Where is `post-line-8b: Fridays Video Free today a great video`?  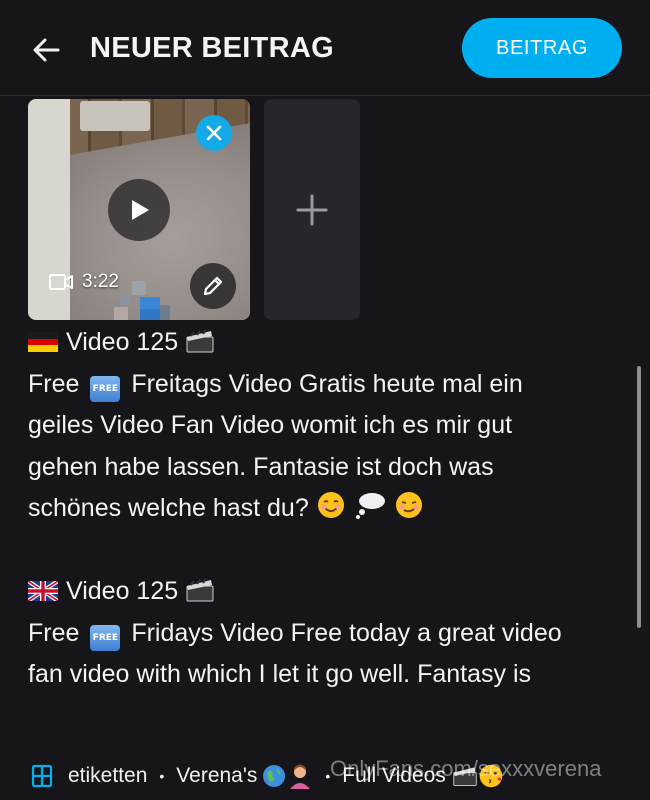
post-line-8b: Fridays Video Free today a great video is located at coordinates (346, 632).